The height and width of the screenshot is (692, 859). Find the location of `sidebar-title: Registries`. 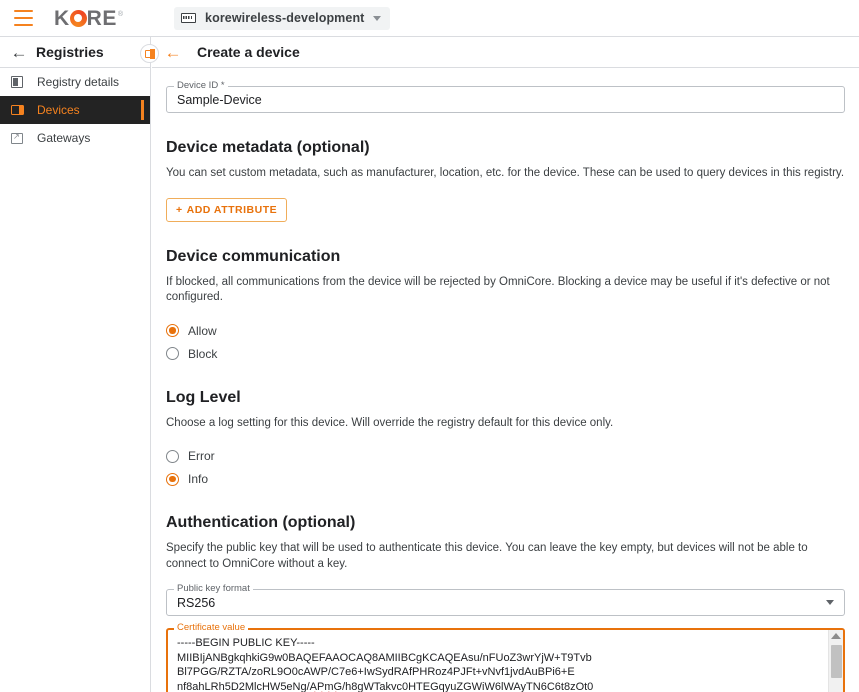

sidebar-title: Registries is located at coordinates (70, 52).